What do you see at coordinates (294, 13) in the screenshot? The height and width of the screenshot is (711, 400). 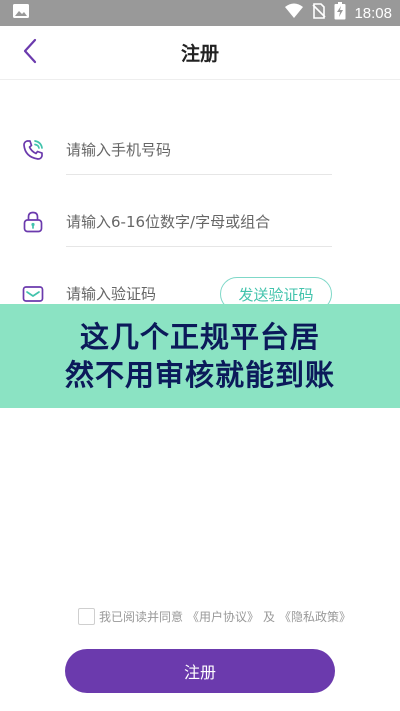 I see `wifi-icon` at bounding box center [294, 13].